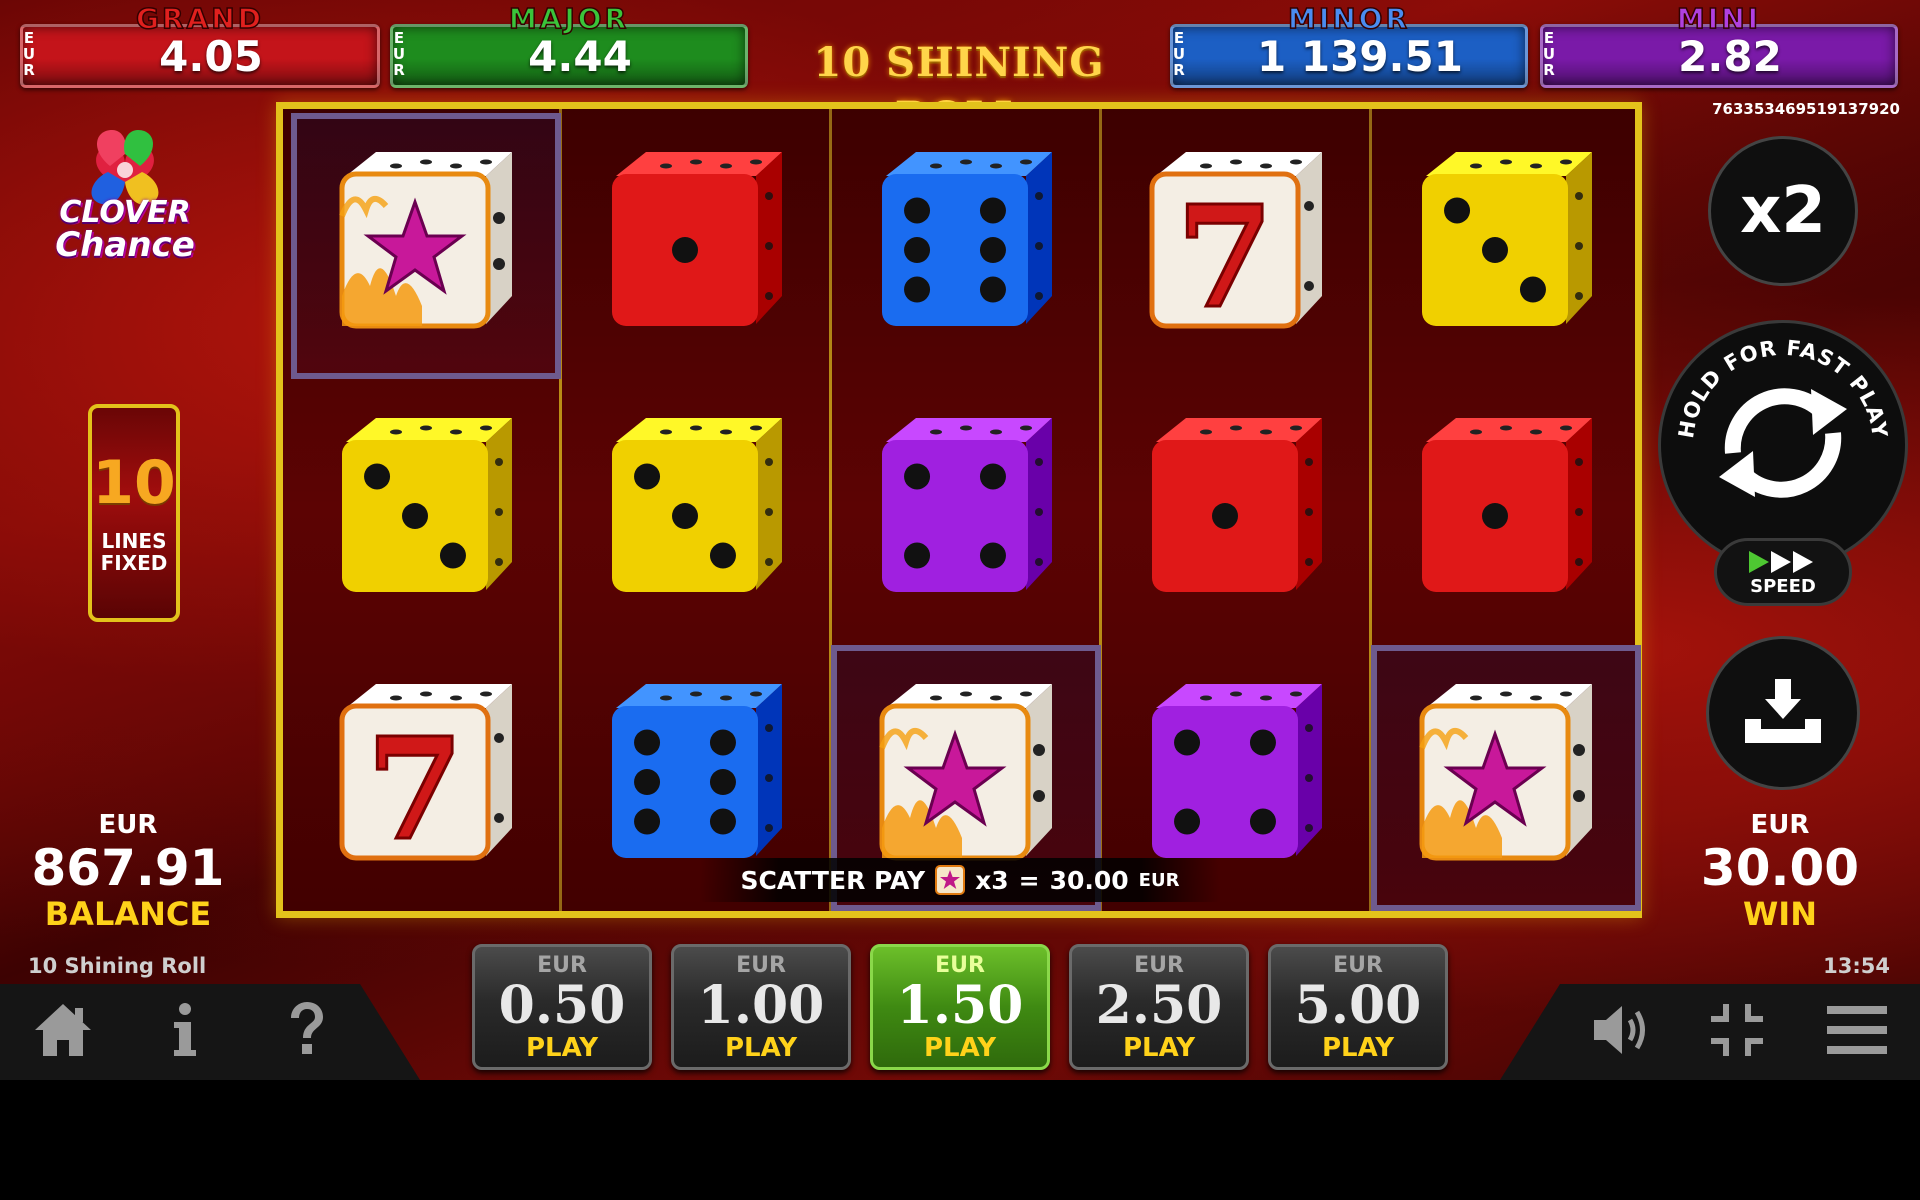 This screenshot has height=1200, width=1920. I want to click on menu-icon, so click(1857, 1030).